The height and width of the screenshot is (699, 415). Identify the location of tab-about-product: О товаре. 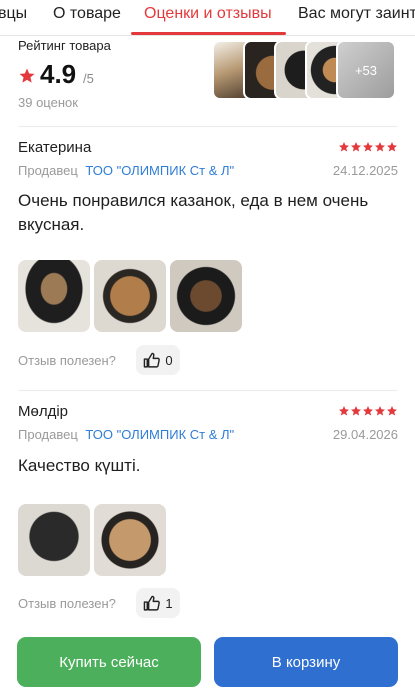
(87, 18).